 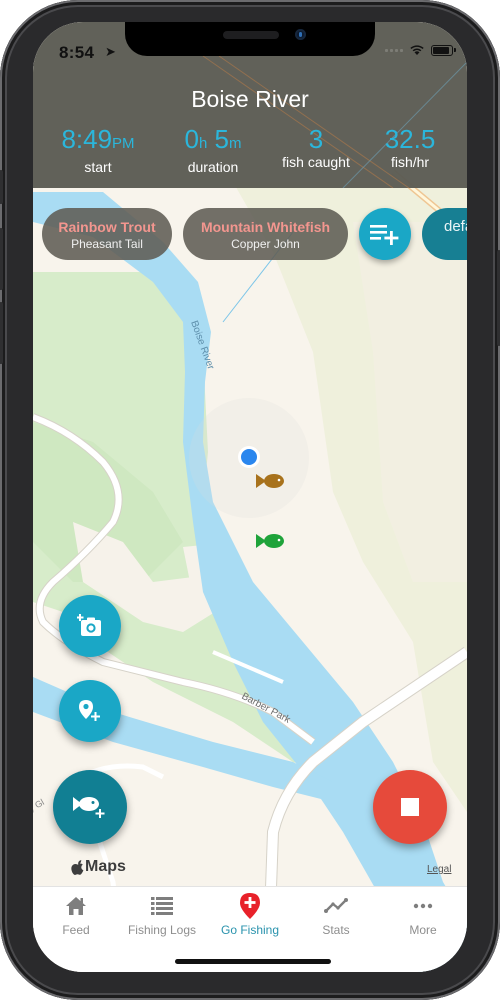 What do you see at coordinates (439, 869) in the screenshot?
I see `legal-link: Legal` at bounding box center [439, 869].